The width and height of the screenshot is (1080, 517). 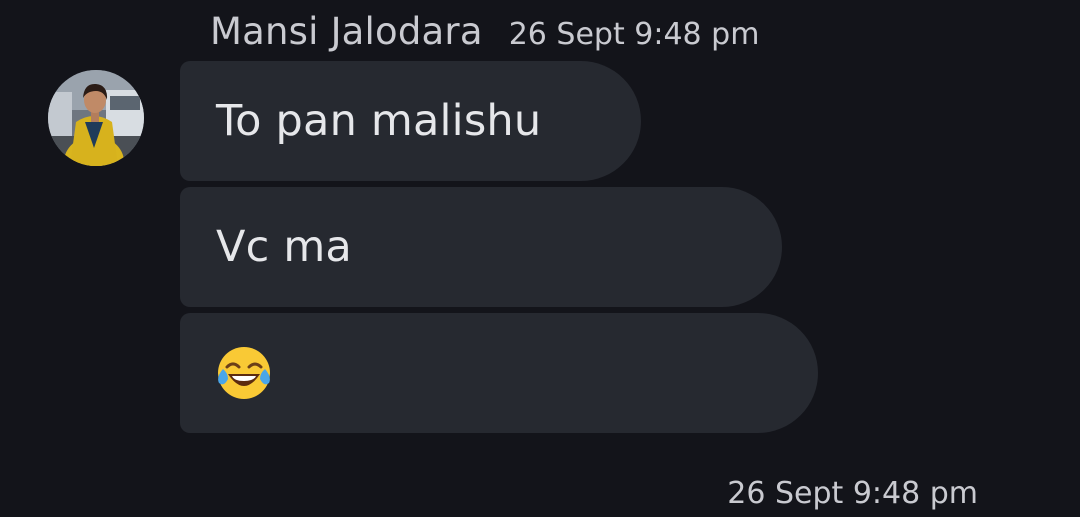 I want to click on message-bubble: To pan malishu, so click(x=410, y=121).